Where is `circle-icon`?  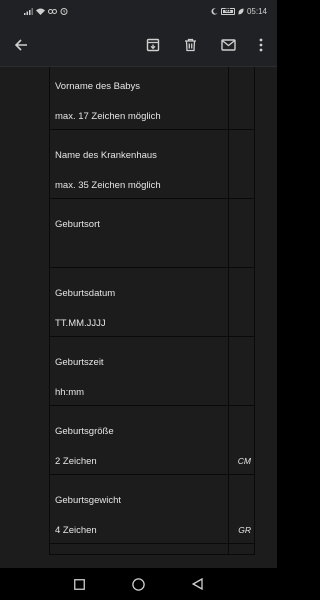 circle-icon is located at coordinates (138, 584).